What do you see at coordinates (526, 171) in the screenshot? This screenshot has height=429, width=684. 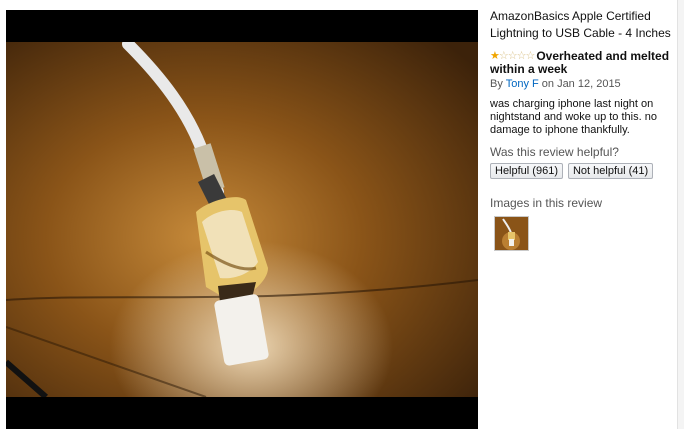 I see `helpful-button: Helpful (961)` at bounding box center [526, 171].